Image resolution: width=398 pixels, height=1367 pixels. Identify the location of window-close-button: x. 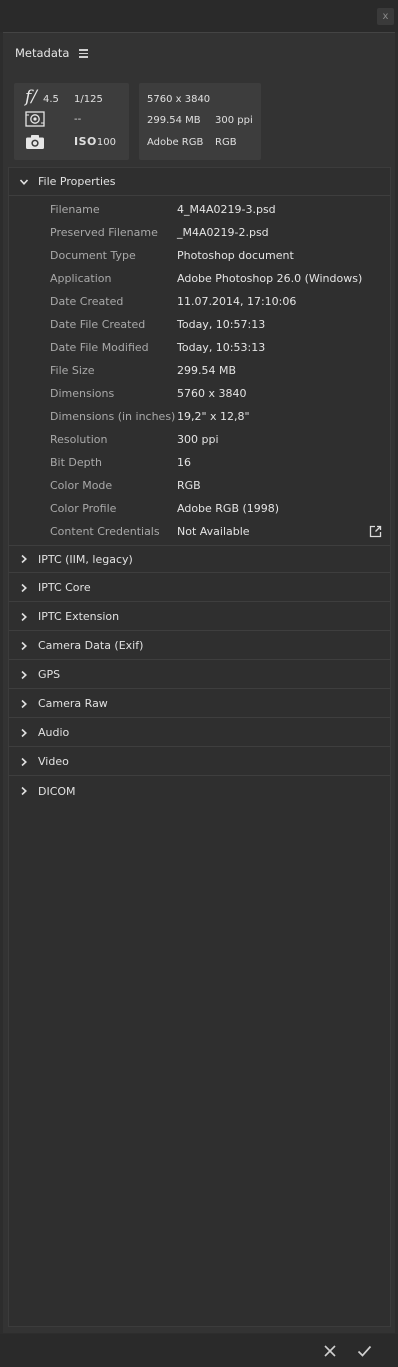
(385, 16).